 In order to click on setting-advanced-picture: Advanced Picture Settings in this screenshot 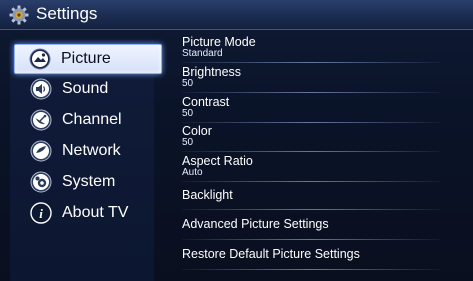, I will do `click(311, 225)`.